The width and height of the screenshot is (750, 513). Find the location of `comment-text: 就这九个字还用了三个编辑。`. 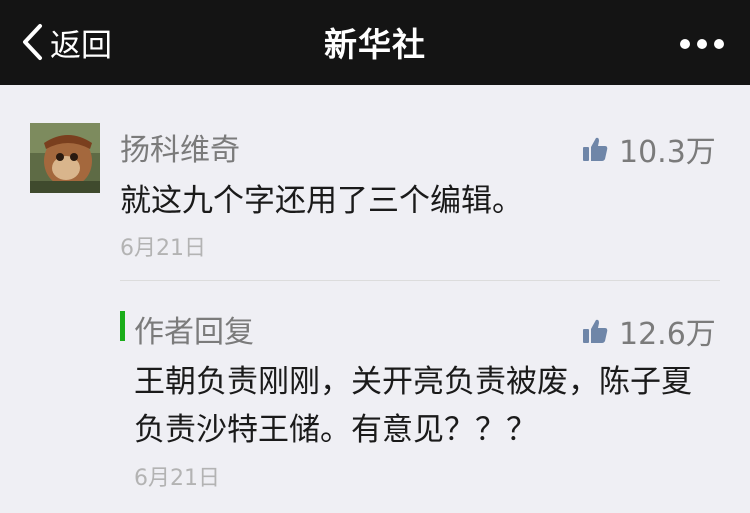

comment-text: 就这九个字还用了三个编辑。 is located at coordinates (321, 201).